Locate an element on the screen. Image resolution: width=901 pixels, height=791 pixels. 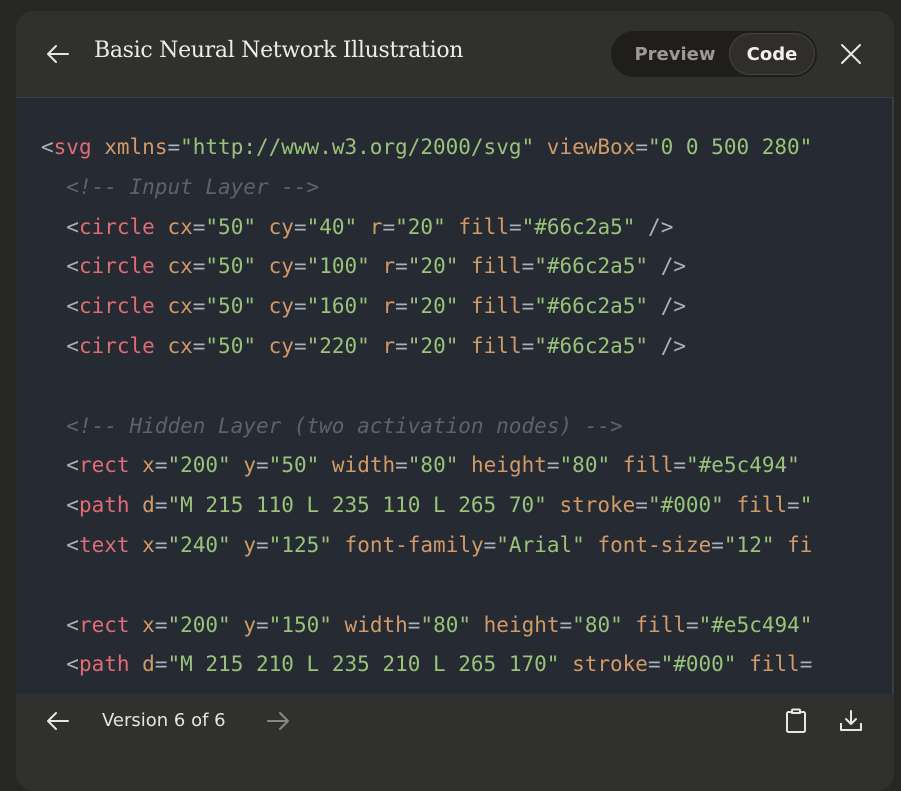
arrow-left-icon is located at coordinates (58, 54).